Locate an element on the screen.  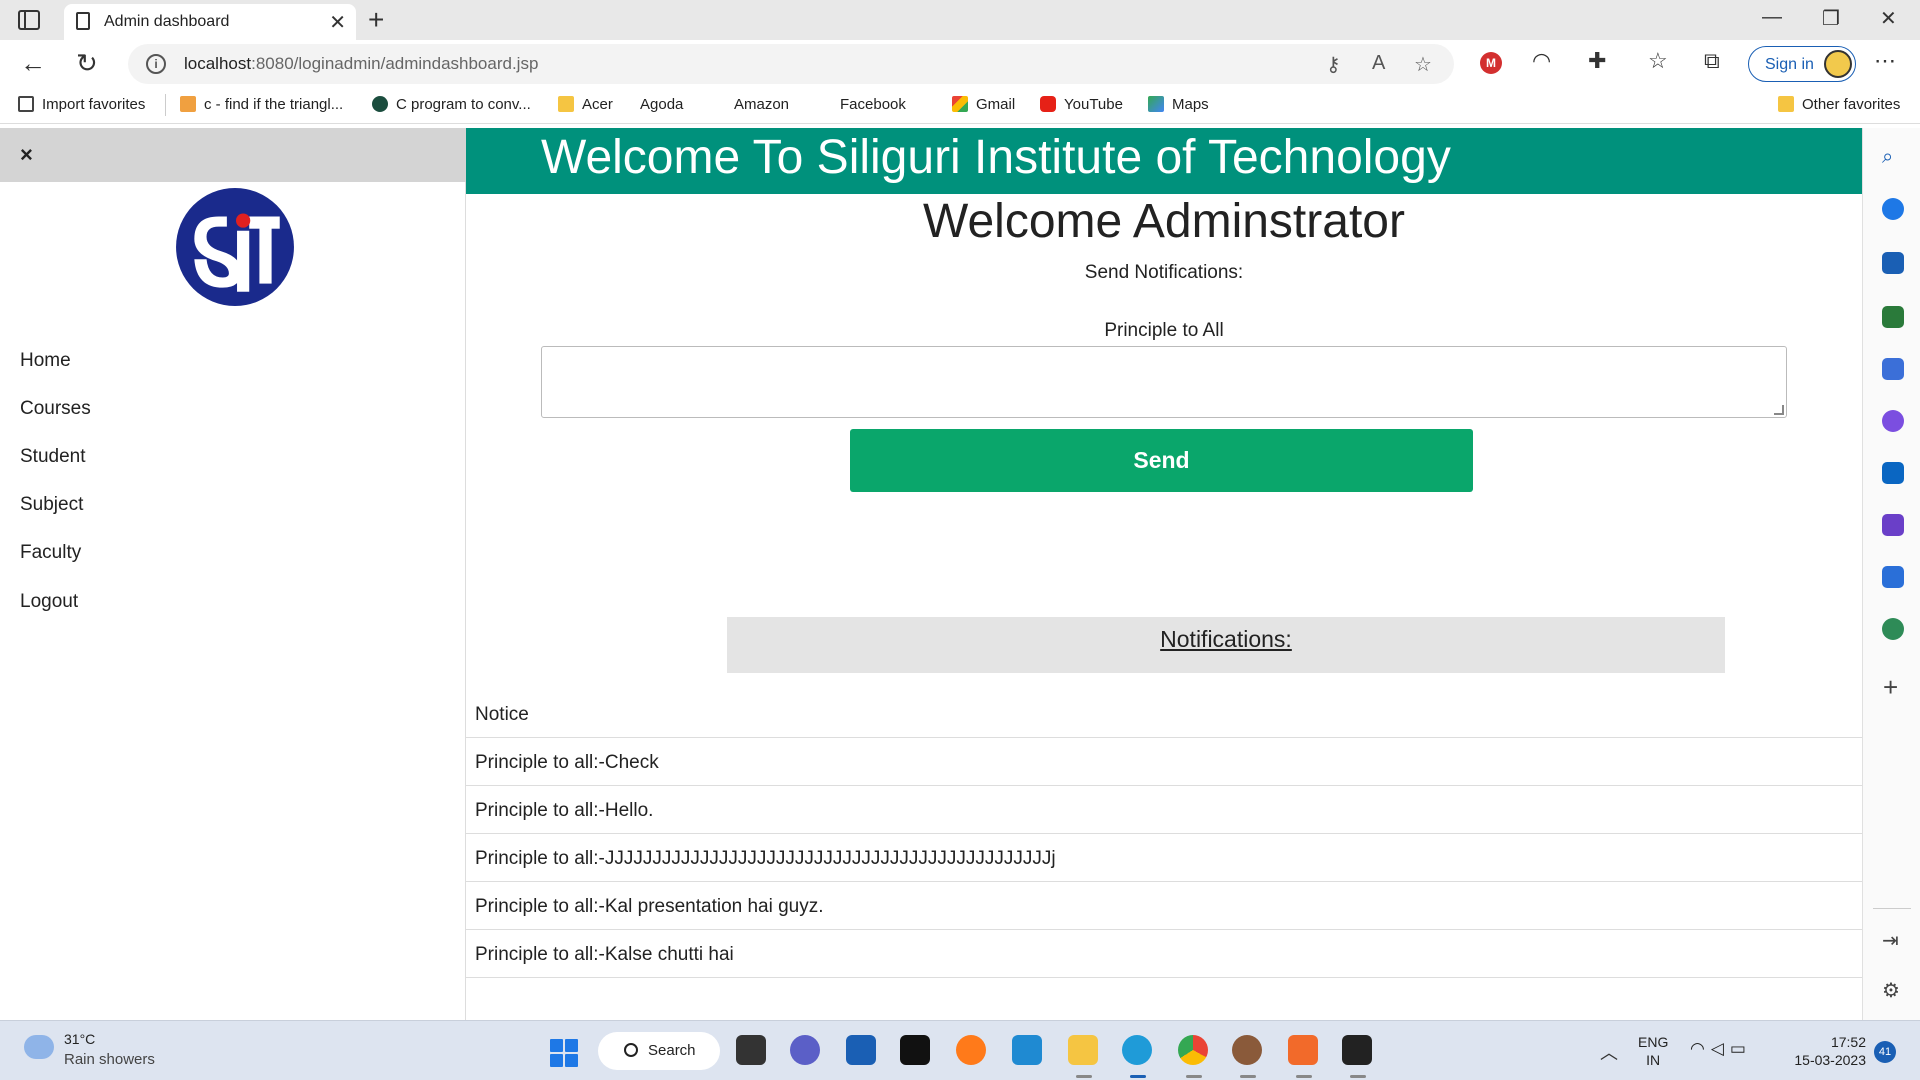
page-icon is located at coordinates (83, 21).